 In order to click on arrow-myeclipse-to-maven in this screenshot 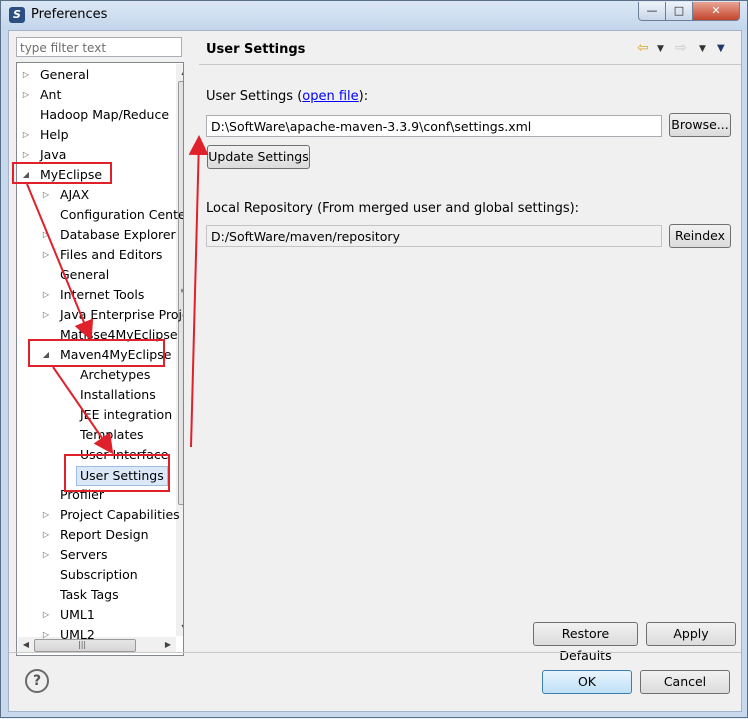, I will do `click(60, 262)`.